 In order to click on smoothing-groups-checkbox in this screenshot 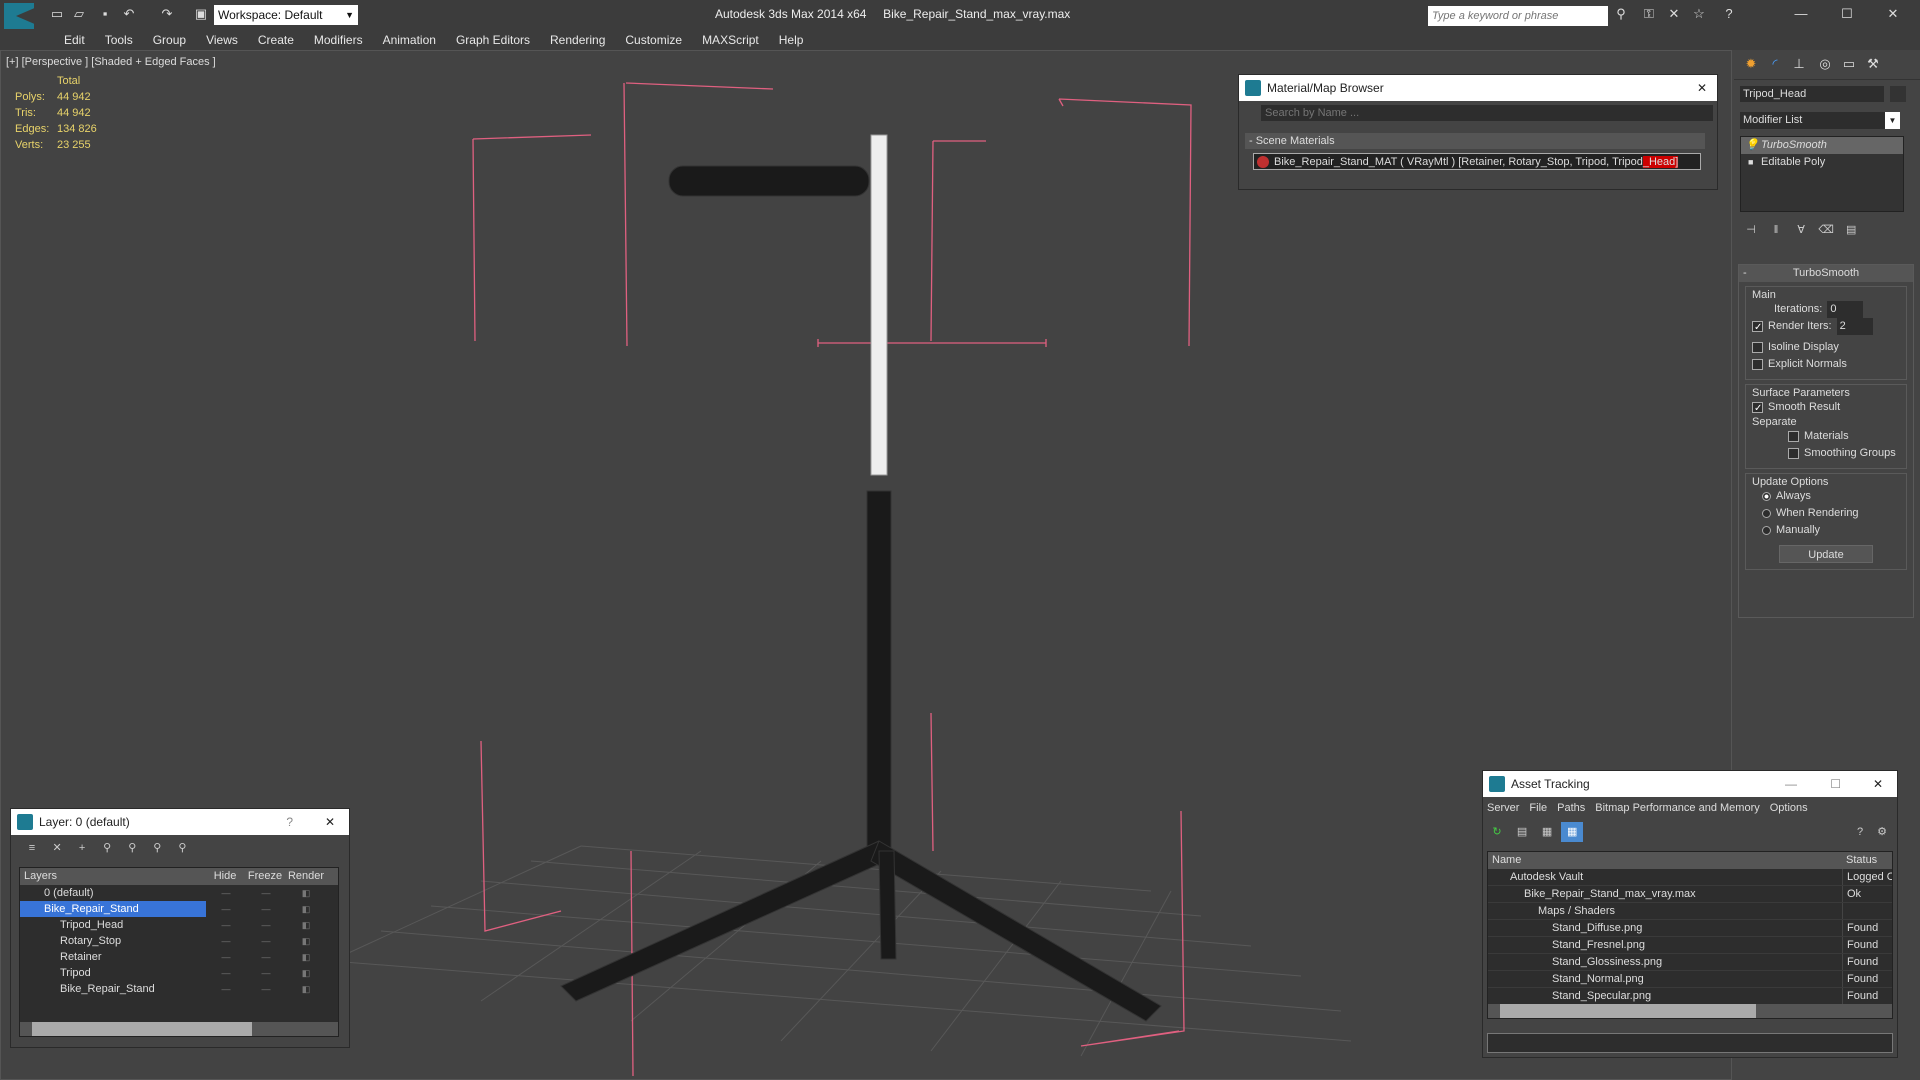, I will do `click(1793, 453)`.